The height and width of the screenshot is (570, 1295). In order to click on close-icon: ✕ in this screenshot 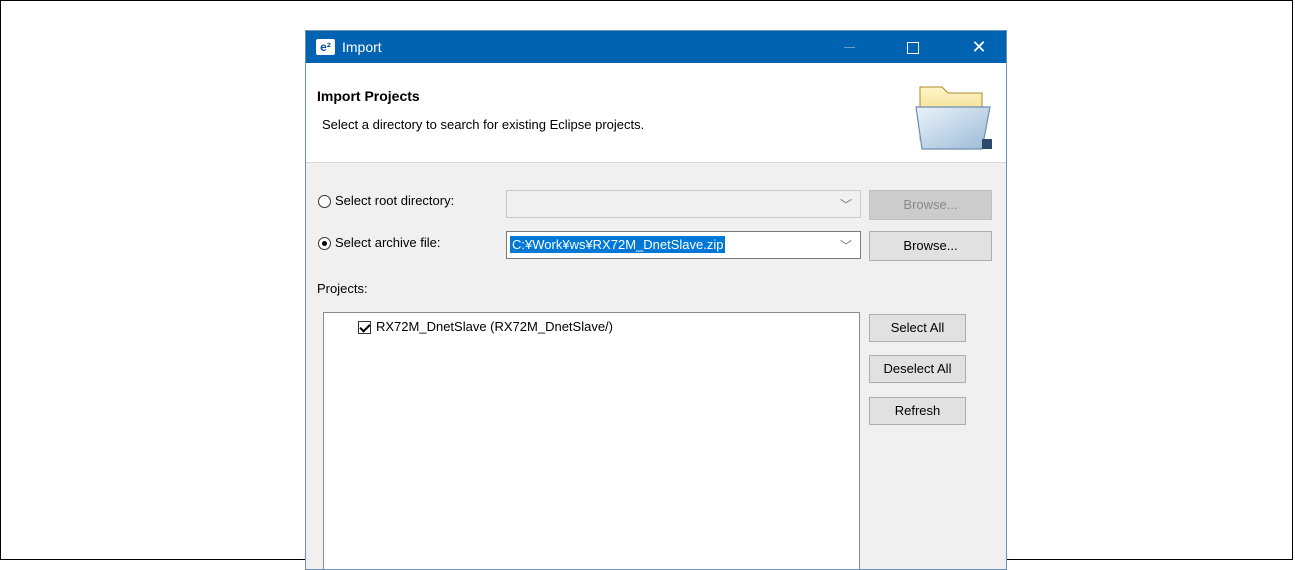, I will do `click(979, 47)`.